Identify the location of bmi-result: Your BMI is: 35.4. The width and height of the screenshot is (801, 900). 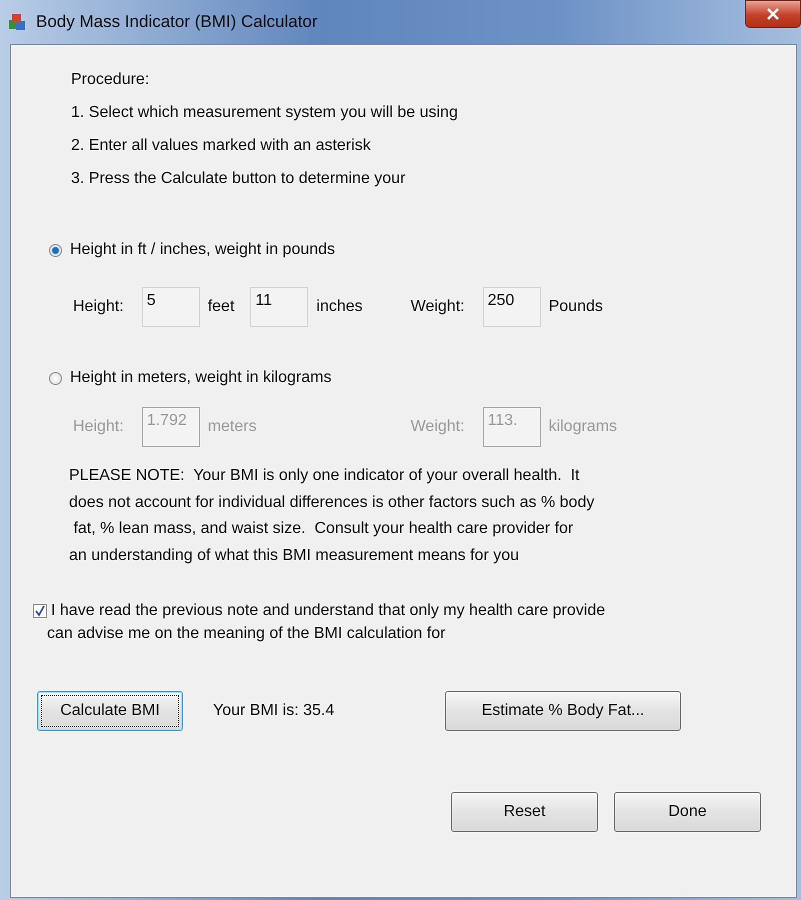
(274, 711).